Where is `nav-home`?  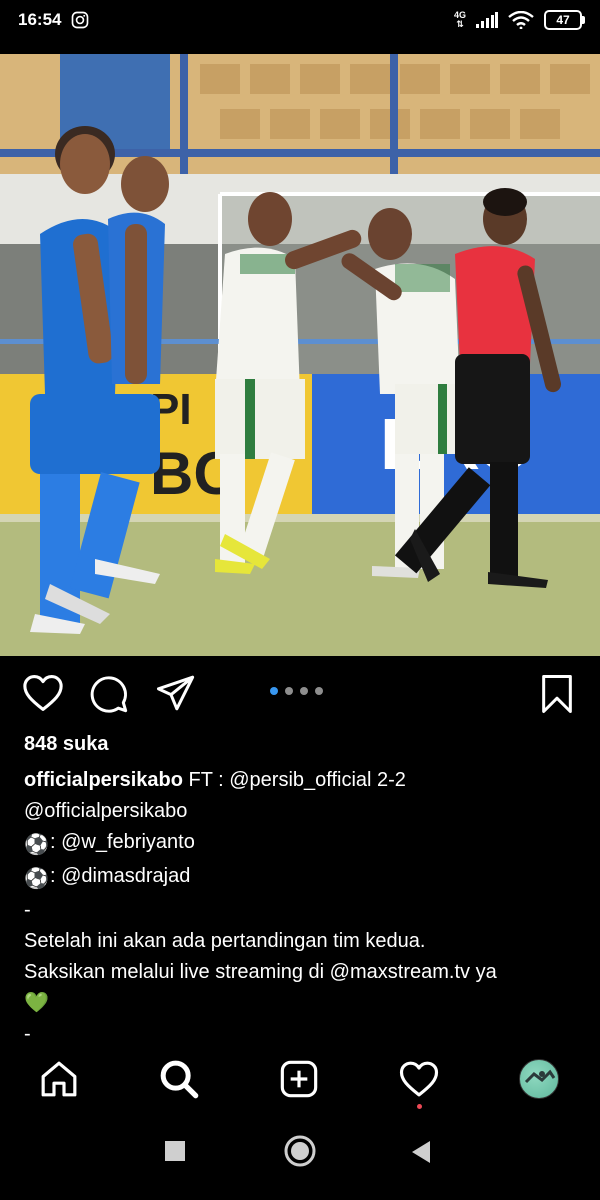
nav-home is located at coordinates (59, 1079).